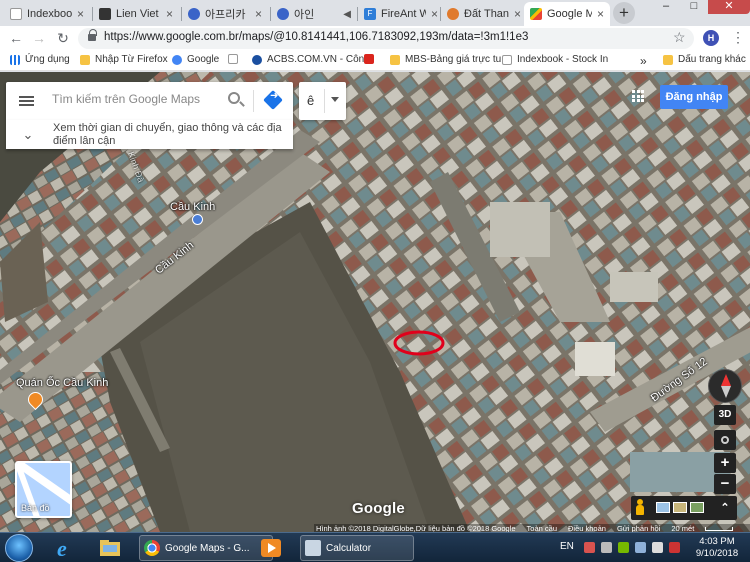  I want to click on transit-icon, so click(197, 219).